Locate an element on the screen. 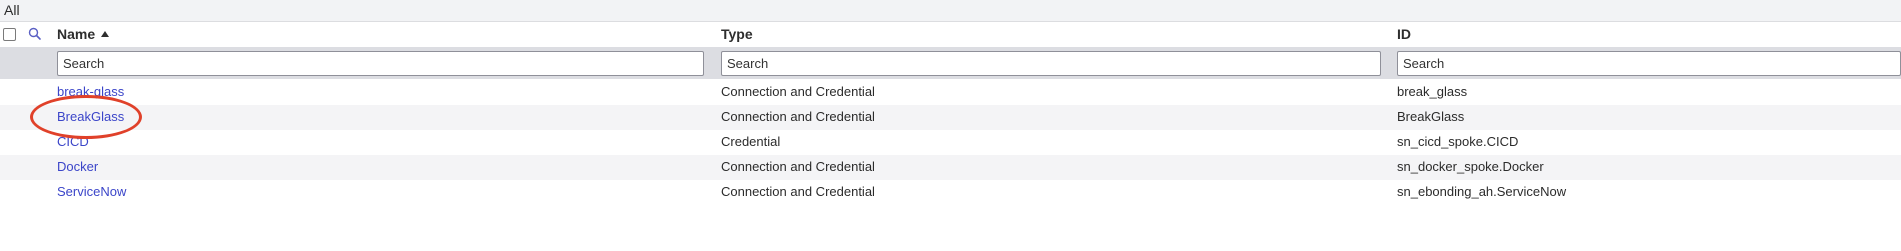 The width and height of the screenshot is (1901, 251). column-header-row: Name Type ID is located at coordinates (950, 34).